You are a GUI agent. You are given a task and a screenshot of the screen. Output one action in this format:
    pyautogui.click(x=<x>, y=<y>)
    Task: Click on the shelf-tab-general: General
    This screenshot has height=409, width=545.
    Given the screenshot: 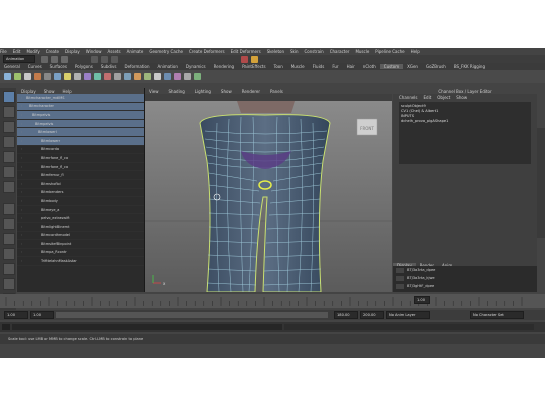 What is the action you would take?
    pyautogui.click(x=12, y=66)
    